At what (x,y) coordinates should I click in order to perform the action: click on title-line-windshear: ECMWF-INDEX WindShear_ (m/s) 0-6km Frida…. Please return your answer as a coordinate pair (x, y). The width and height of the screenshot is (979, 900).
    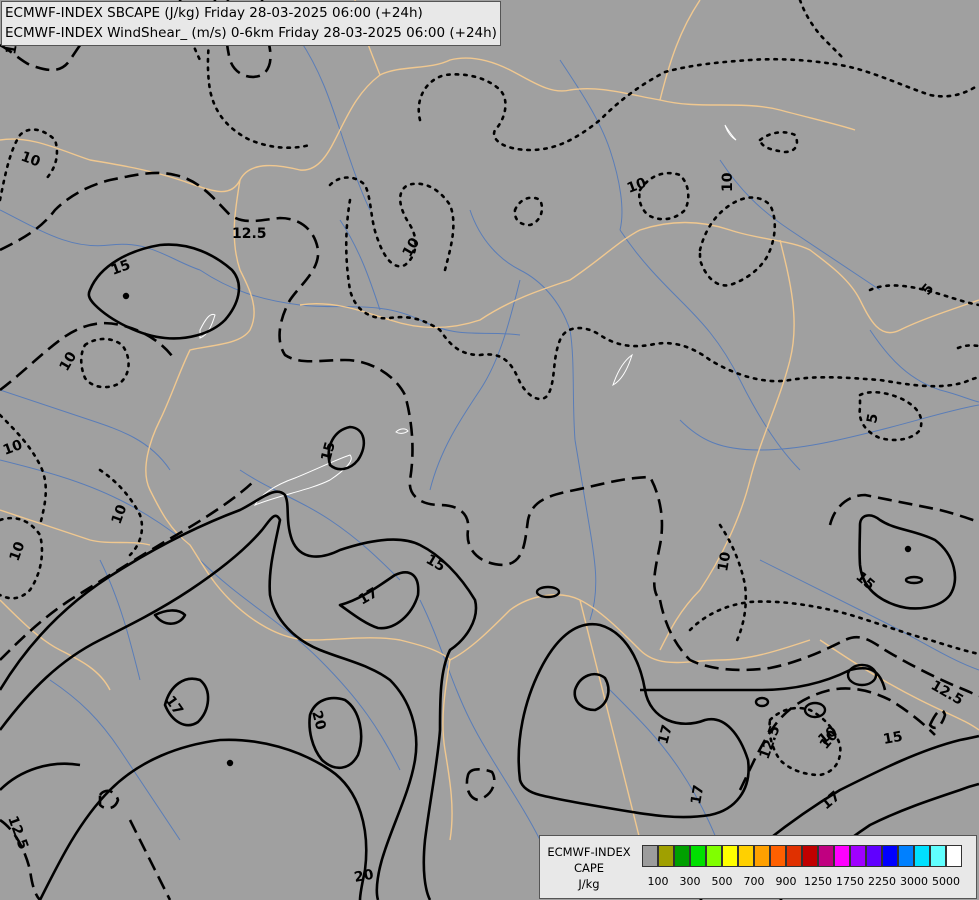
    Looking at the image, I should click on (251, 33).